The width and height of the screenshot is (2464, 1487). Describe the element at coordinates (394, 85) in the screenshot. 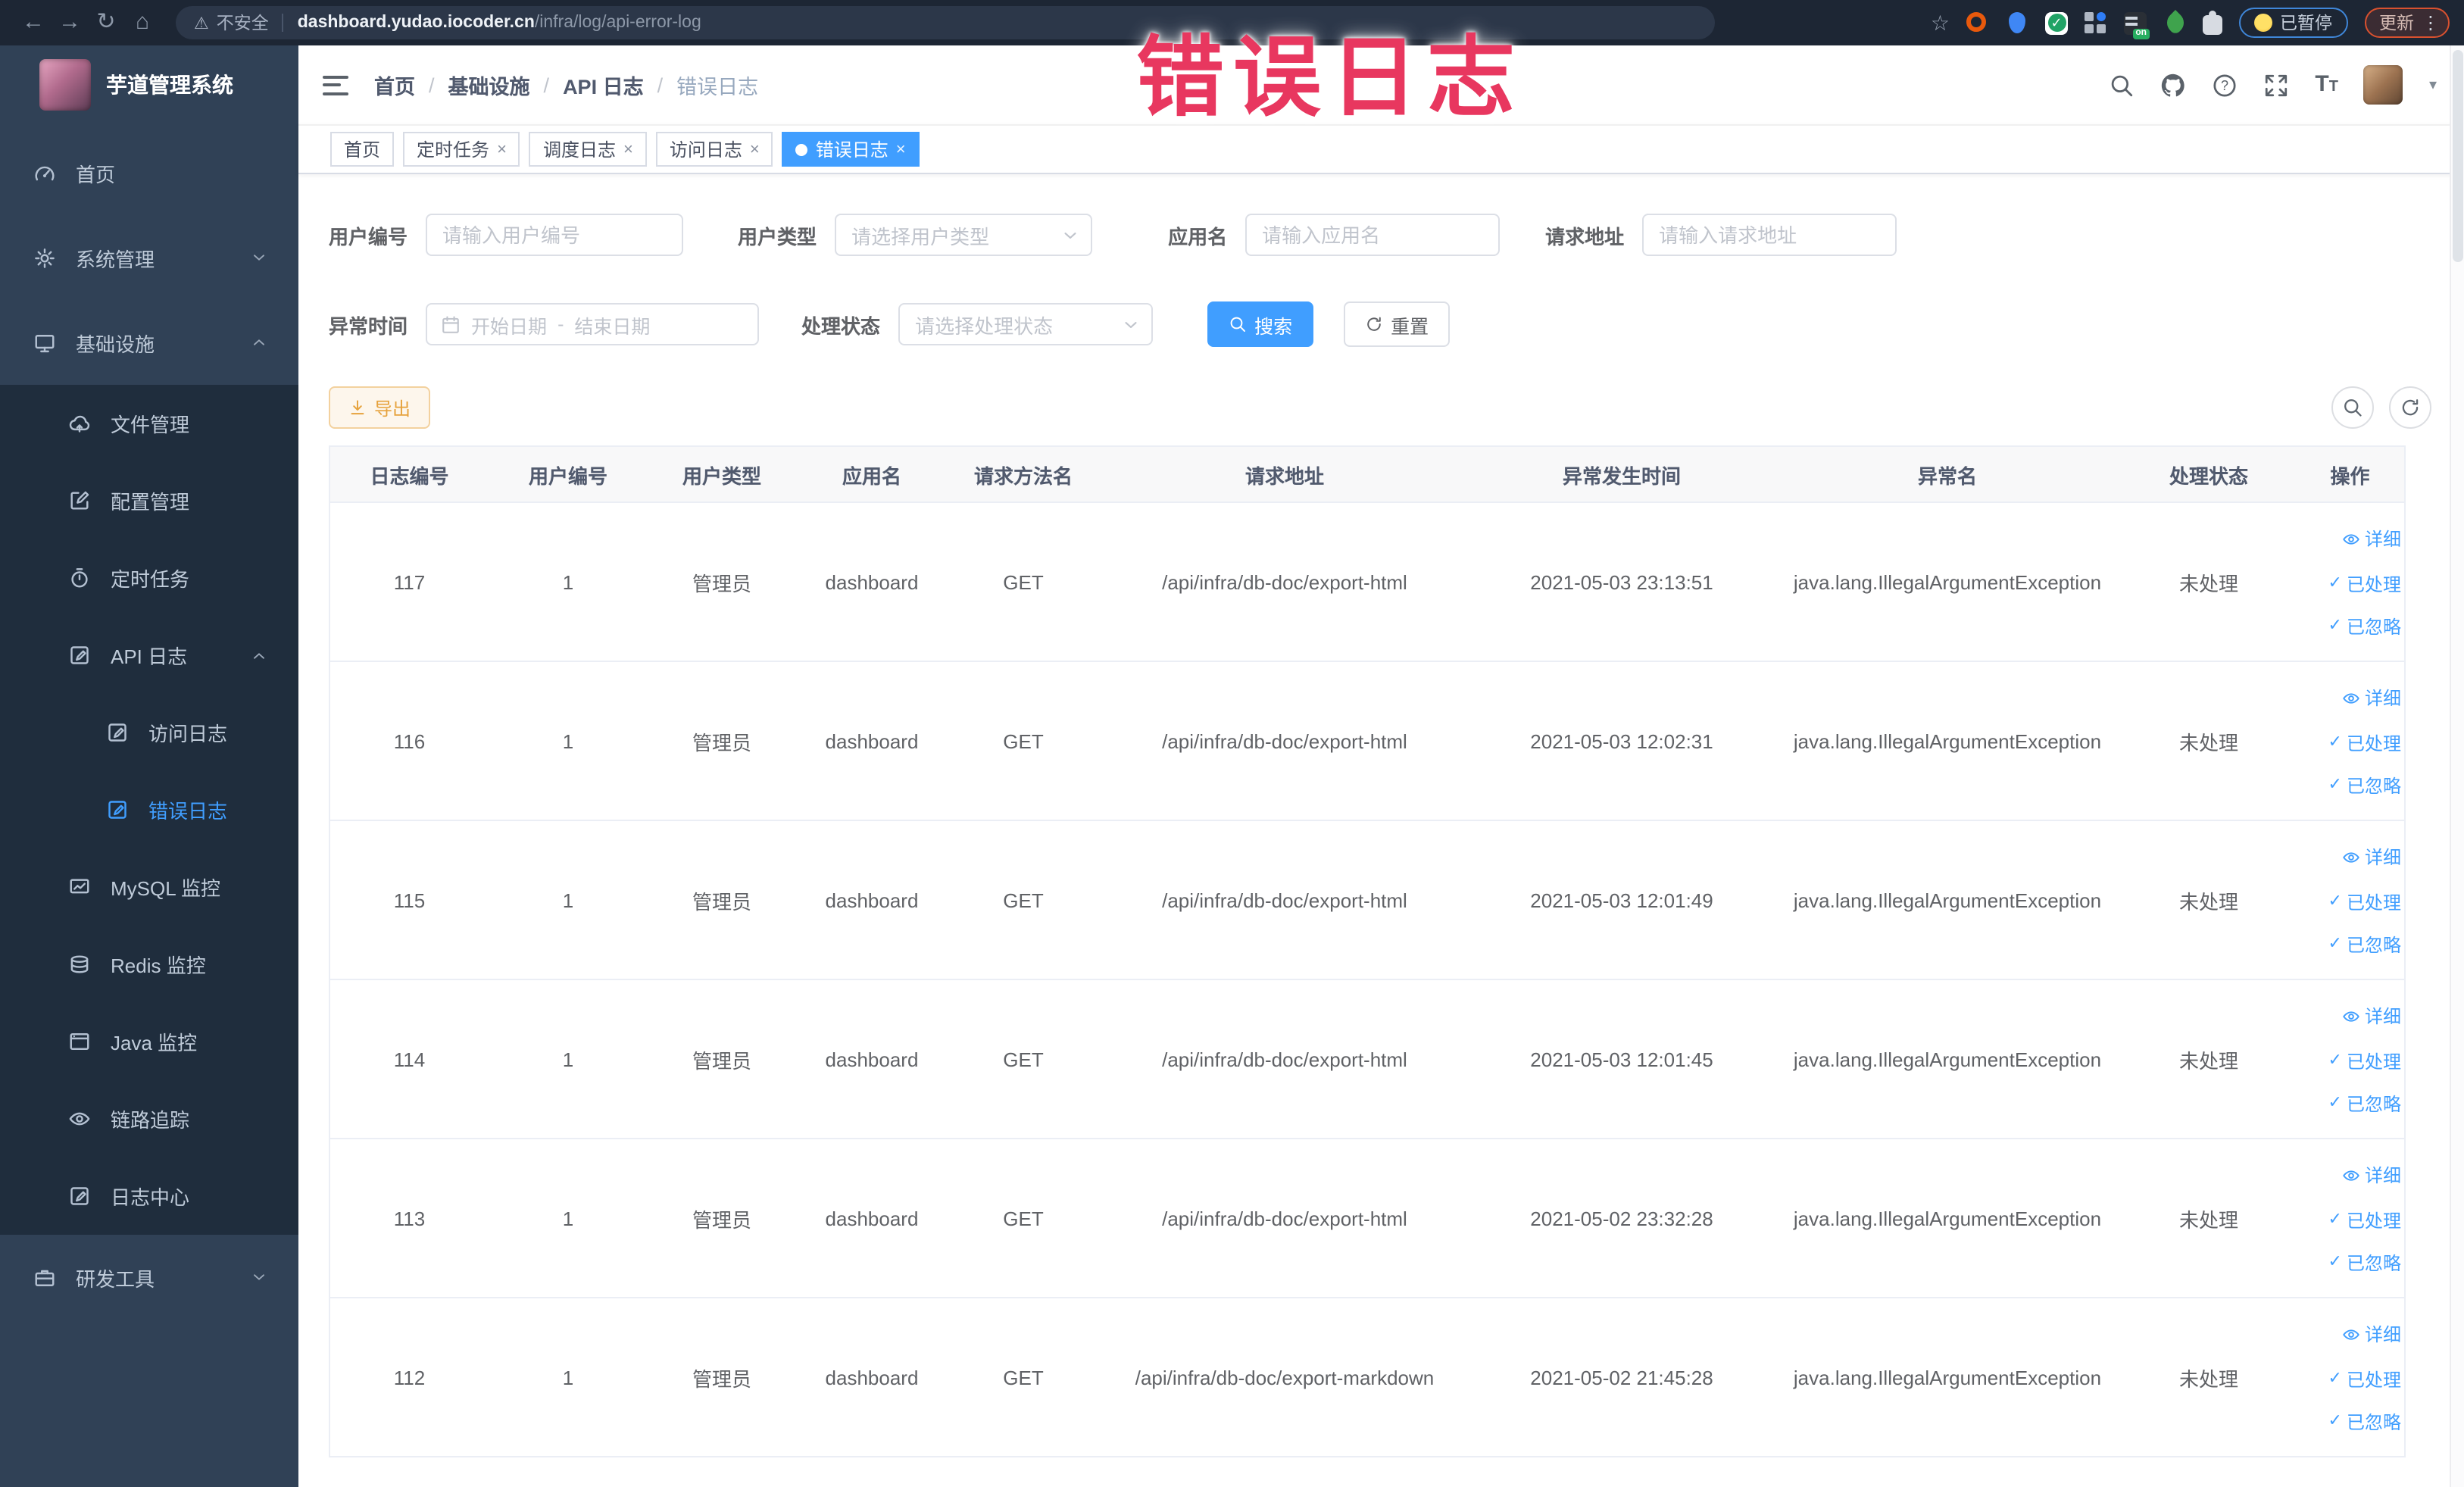

I see `breadcrumb-home: 首页` at that location.